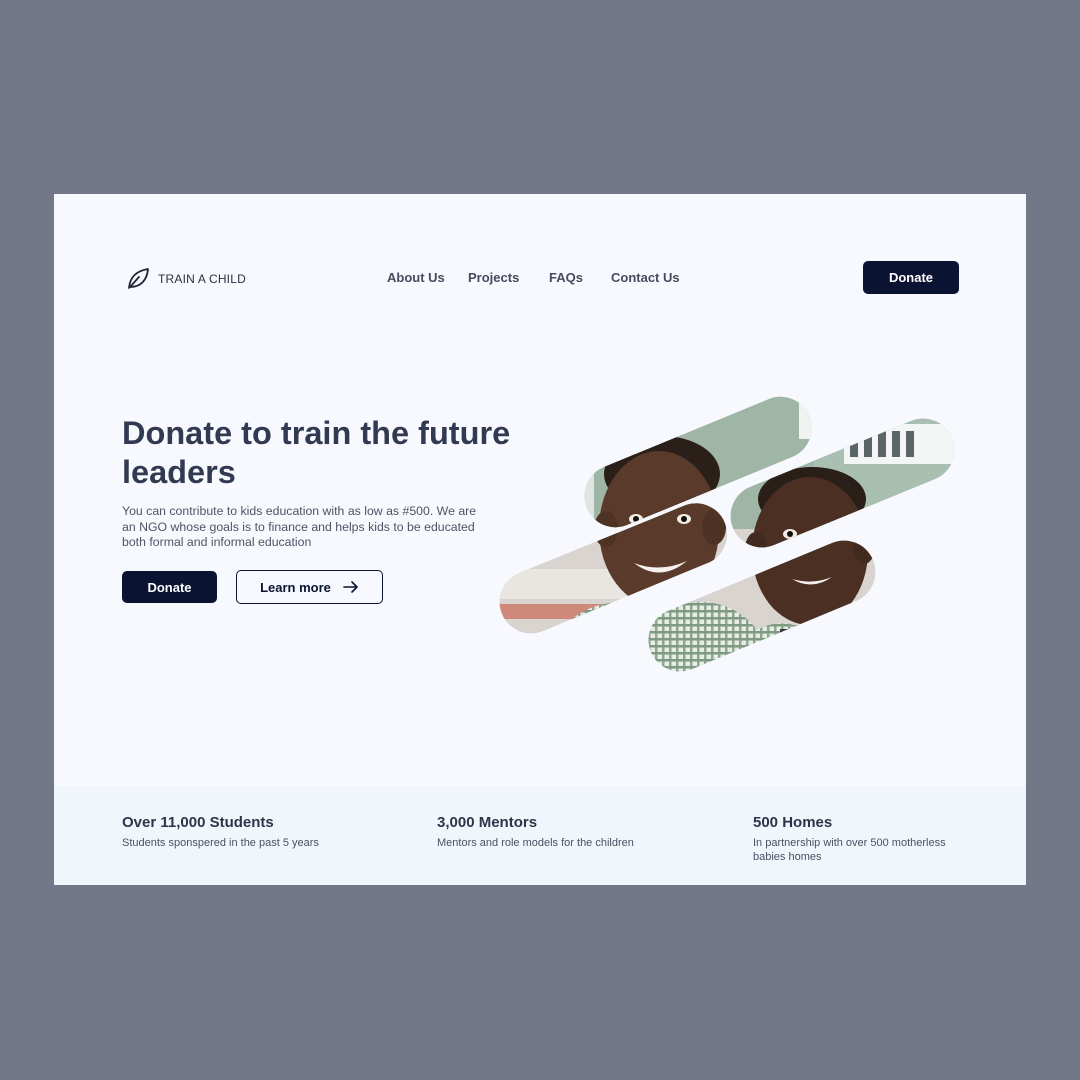 Image resolution: width=1080 pixels, height=1080 pixels. Describe the element at coordinates (220, 843) in the screenshot. I see `stat-description: Students sponspered in the past 5 years` at that location.